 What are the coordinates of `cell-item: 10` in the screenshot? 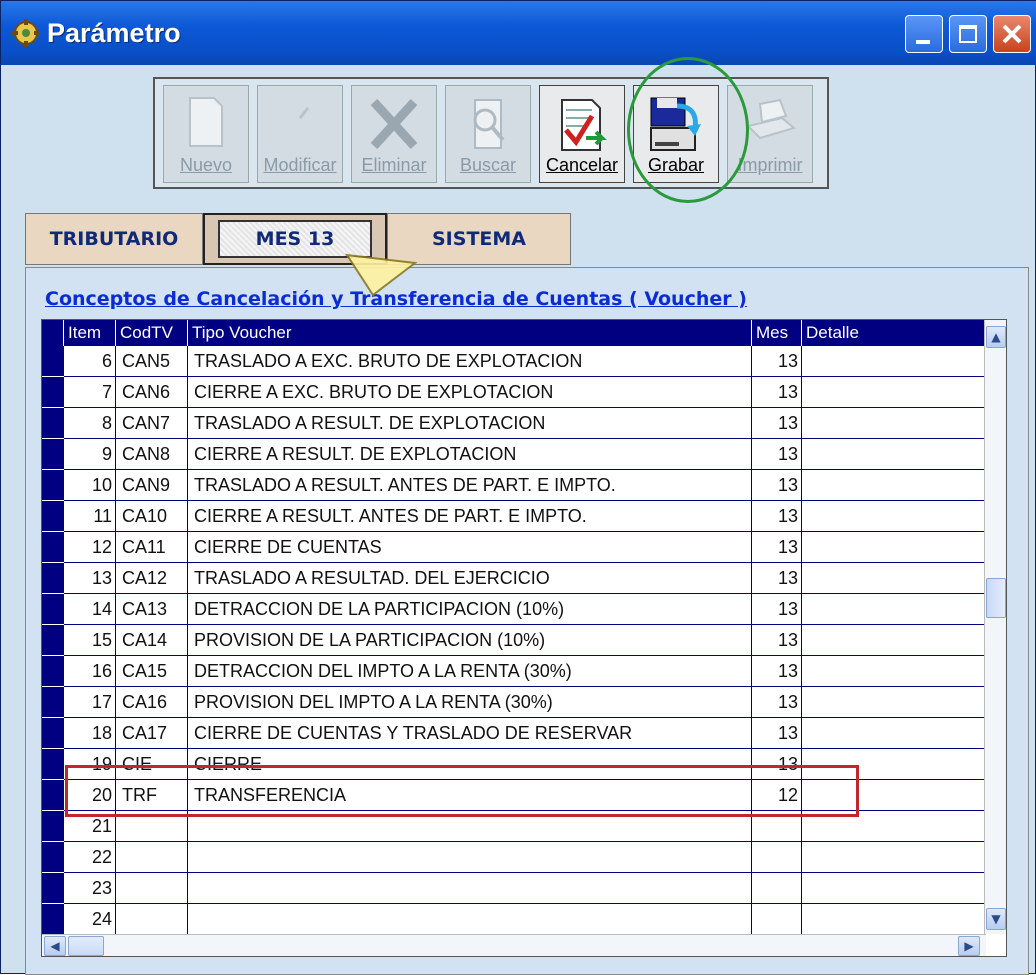 It's located at (90, 485).